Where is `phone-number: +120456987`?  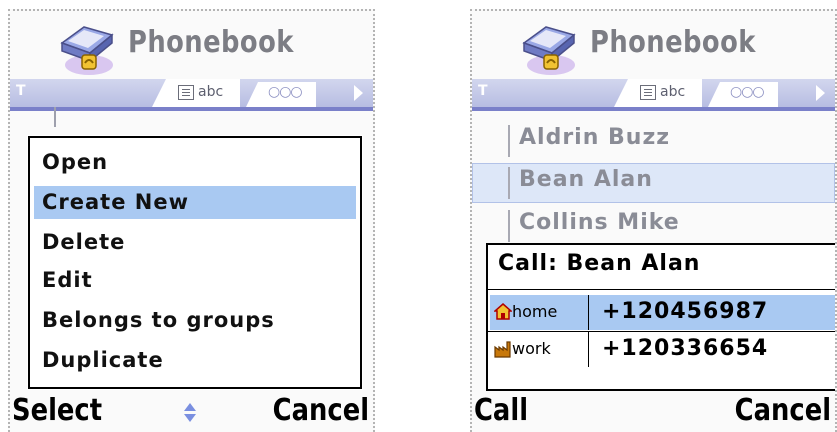
phone-number: +120456987 is located at coordinates (685, 311).